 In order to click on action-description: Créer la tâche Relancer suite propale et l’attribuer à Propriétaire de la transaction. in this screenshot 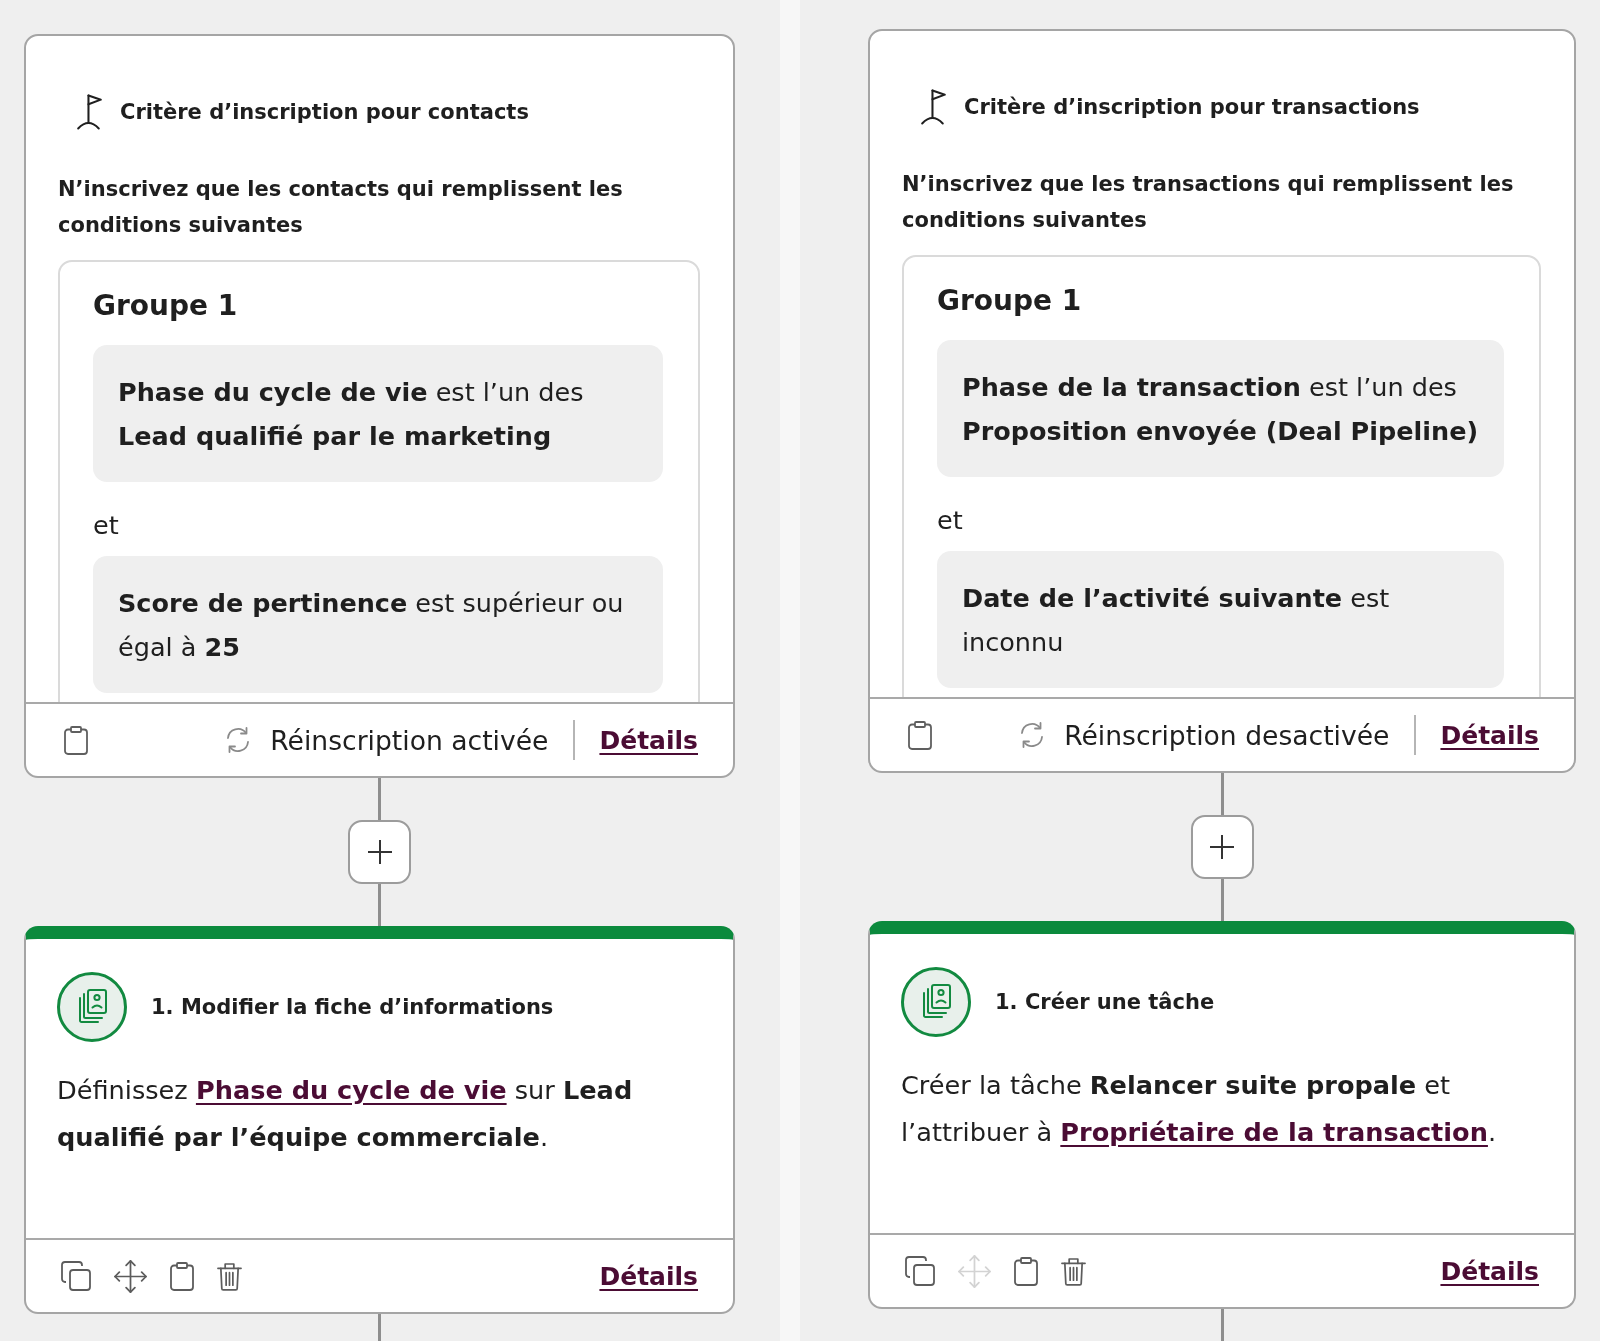, I will do `click(1199, 1109)`.